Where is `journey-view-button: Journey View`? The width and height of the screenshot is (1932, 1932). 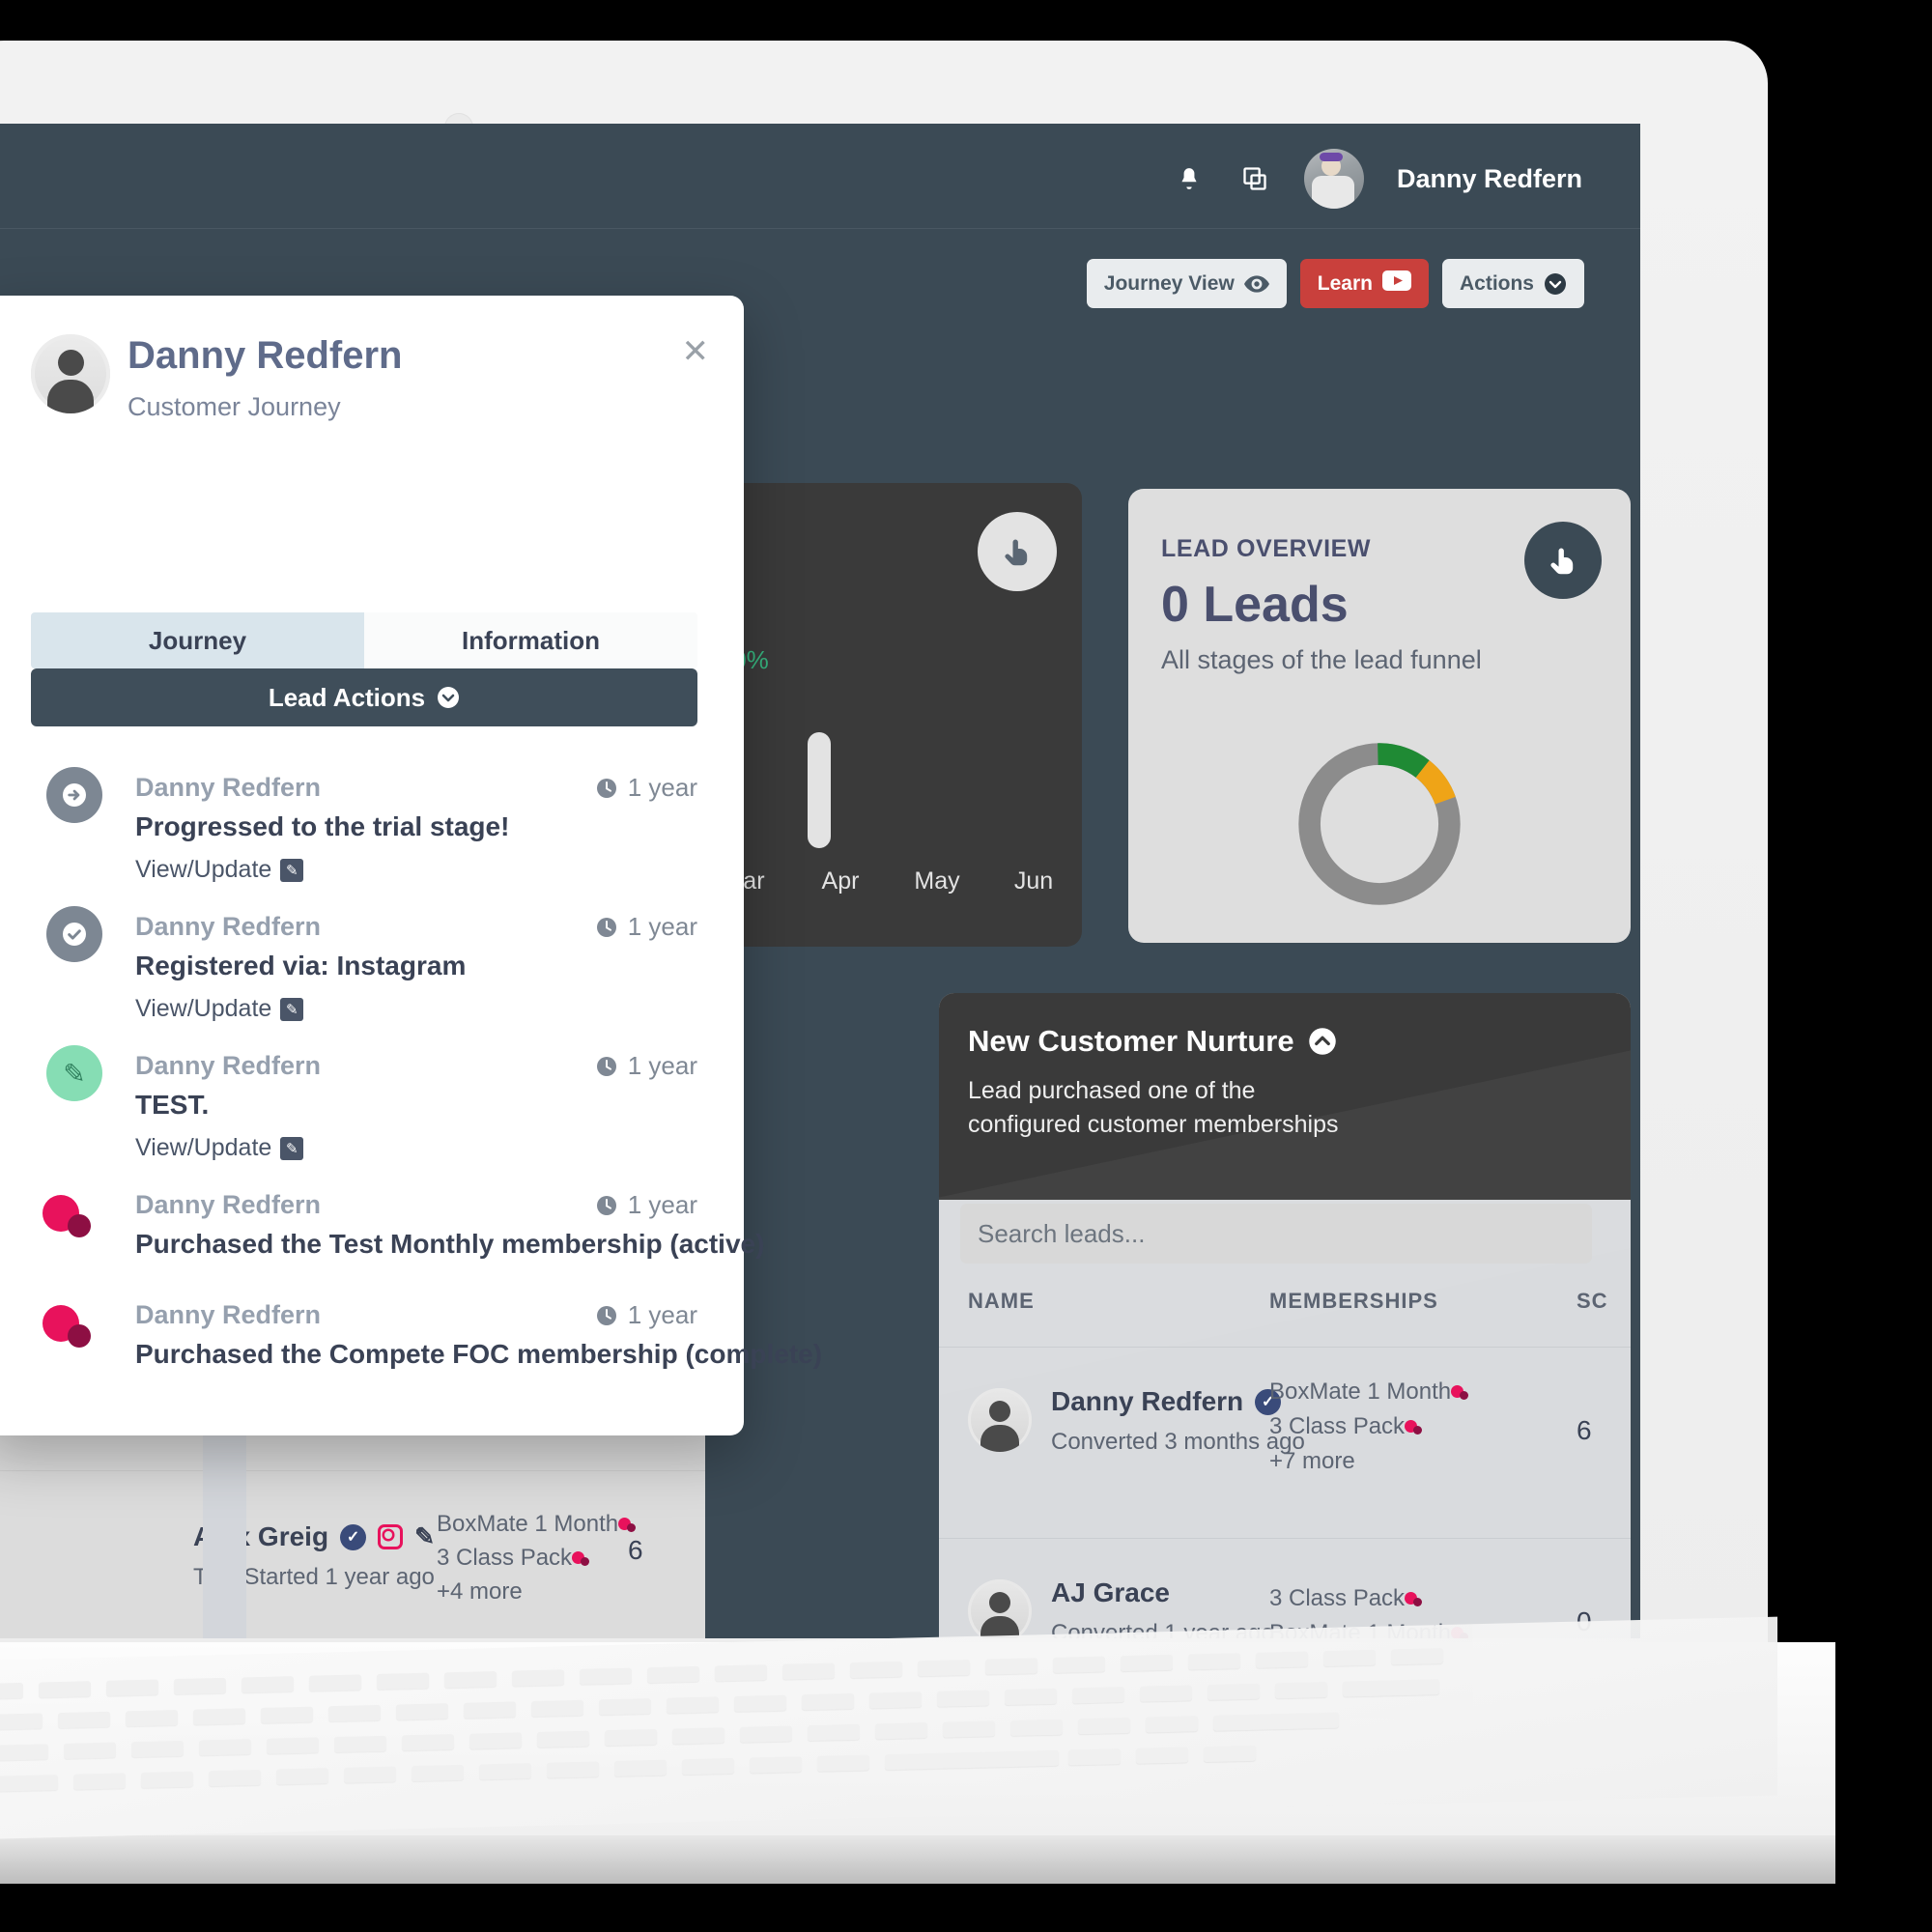 journey-view-button: Journey View is located at coordinates (1186, 283).